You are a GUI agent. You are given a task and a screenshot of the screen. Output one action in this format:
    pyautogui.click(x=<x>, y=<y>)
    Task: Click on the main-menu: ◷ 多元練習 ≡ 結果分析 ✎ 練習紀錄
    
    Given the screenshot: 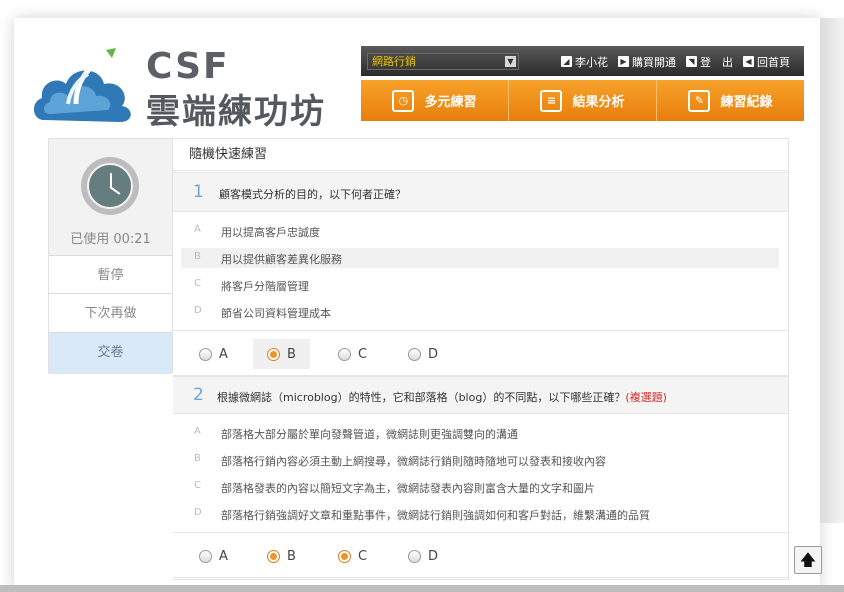 What is the action you would take?
    pyautogui.click(x=582, y=100)
    